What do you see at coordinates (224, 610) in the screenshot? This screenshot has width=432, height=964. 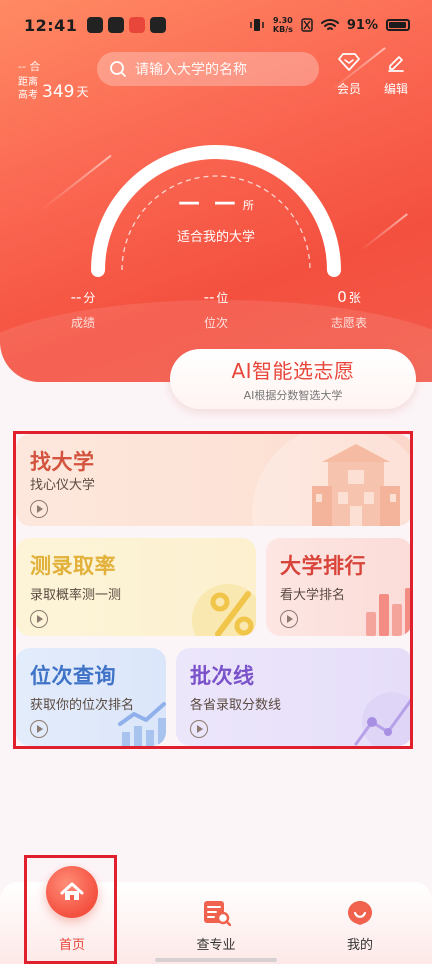 I see `percent-icon` at bounding box center [224, 610].